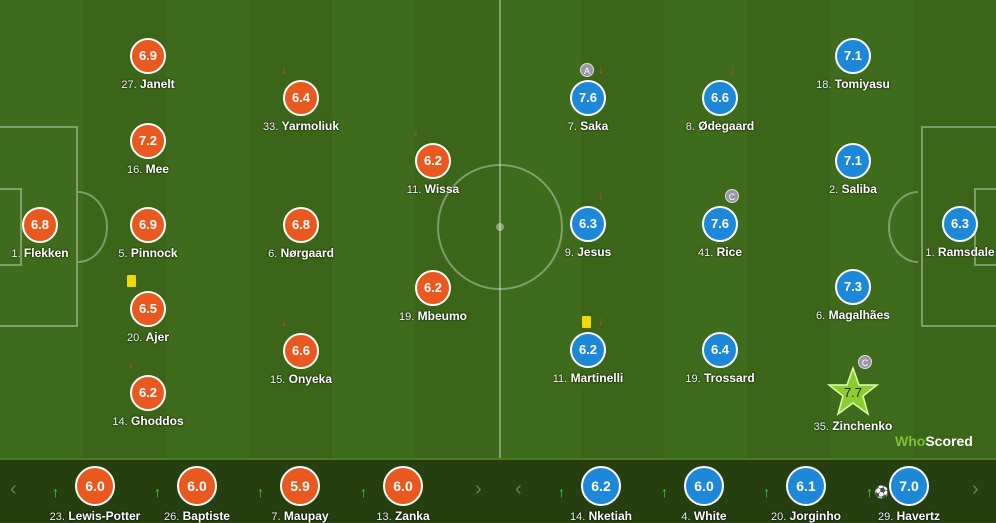  What do you see at coordinates (588, 232) in the screenshot?
I see `player-away: 6.3 9. Jesus` at bounding box center [588, 232].